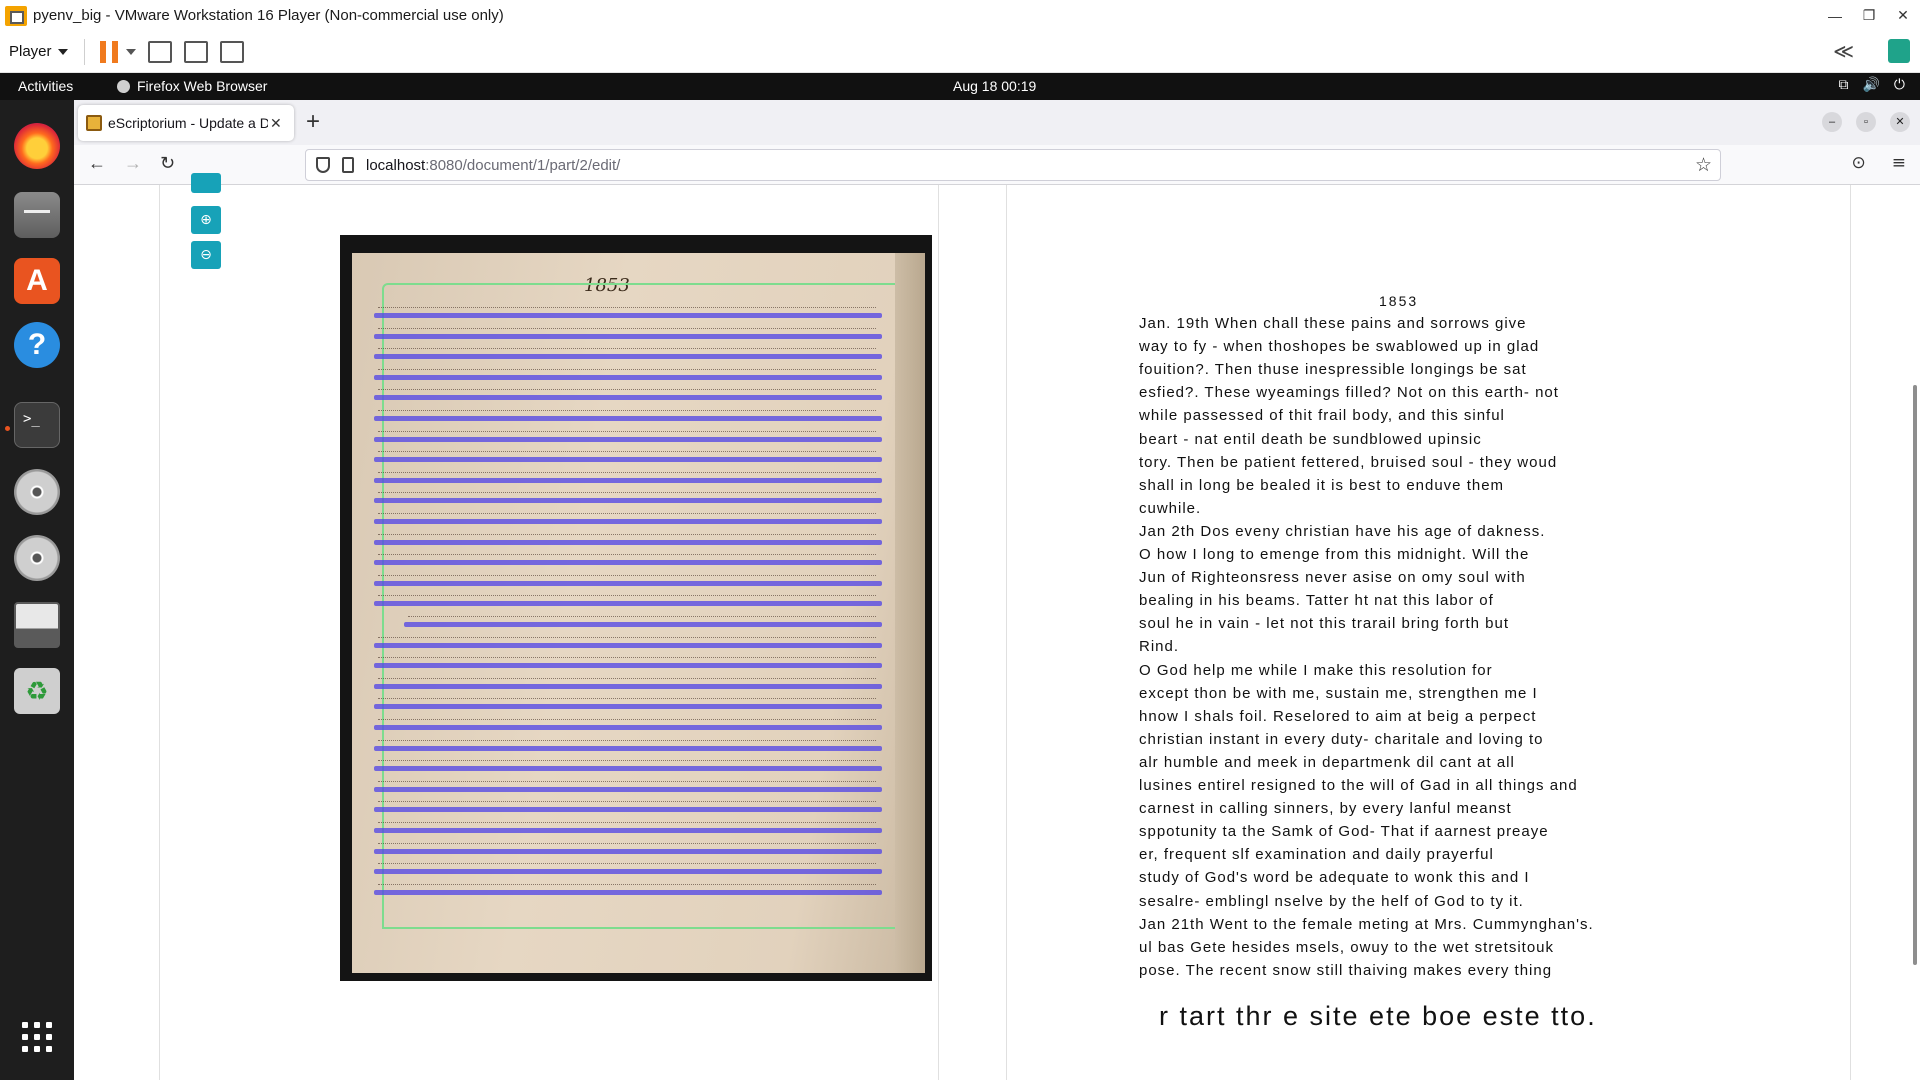 This screenshot has height=1080, width=1920. I want to click on app-menu-icon: ≡, so click(1899, 163).